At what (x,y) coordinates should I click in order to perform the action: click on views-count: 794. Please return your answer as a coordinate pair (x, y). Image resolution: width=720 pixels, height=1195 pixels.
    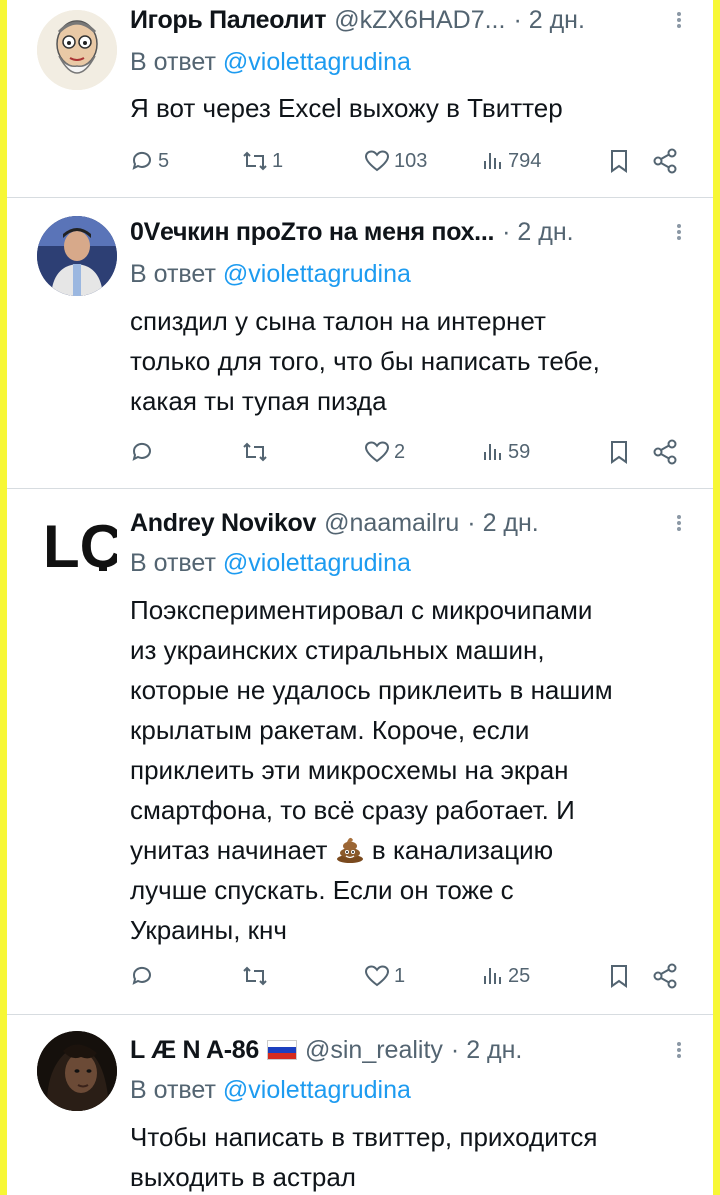
    Looking at the image, I should click on (525, 160).